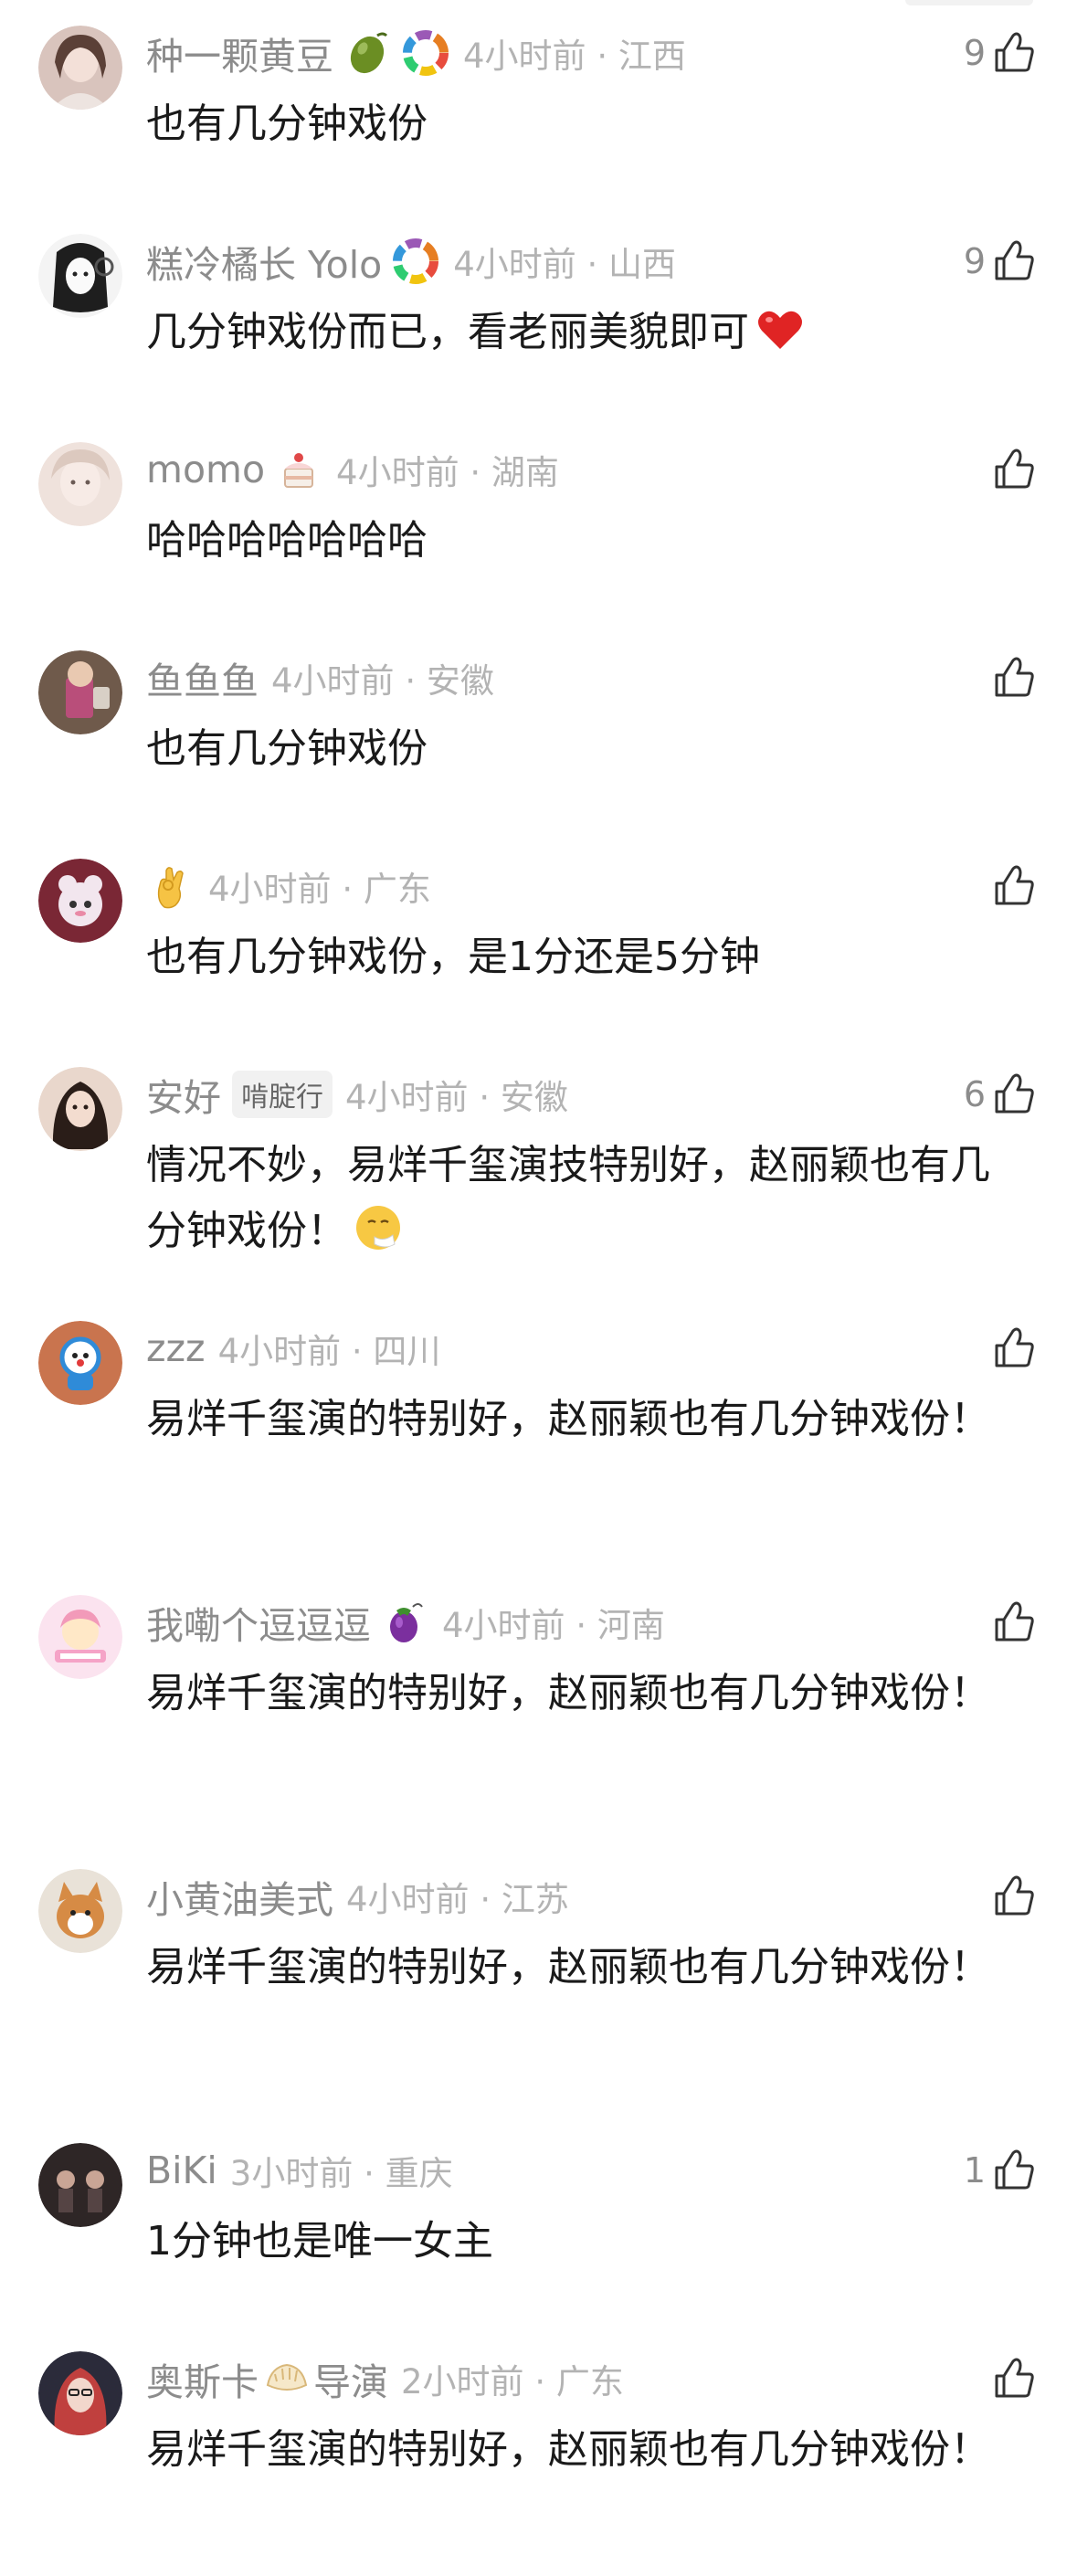 This screenshot has width=1077, height=2576. Describe the element at coordinates (447, 473) in the screenshot. I see `comment-time-location: 4小时前 · 湖南` at that location.